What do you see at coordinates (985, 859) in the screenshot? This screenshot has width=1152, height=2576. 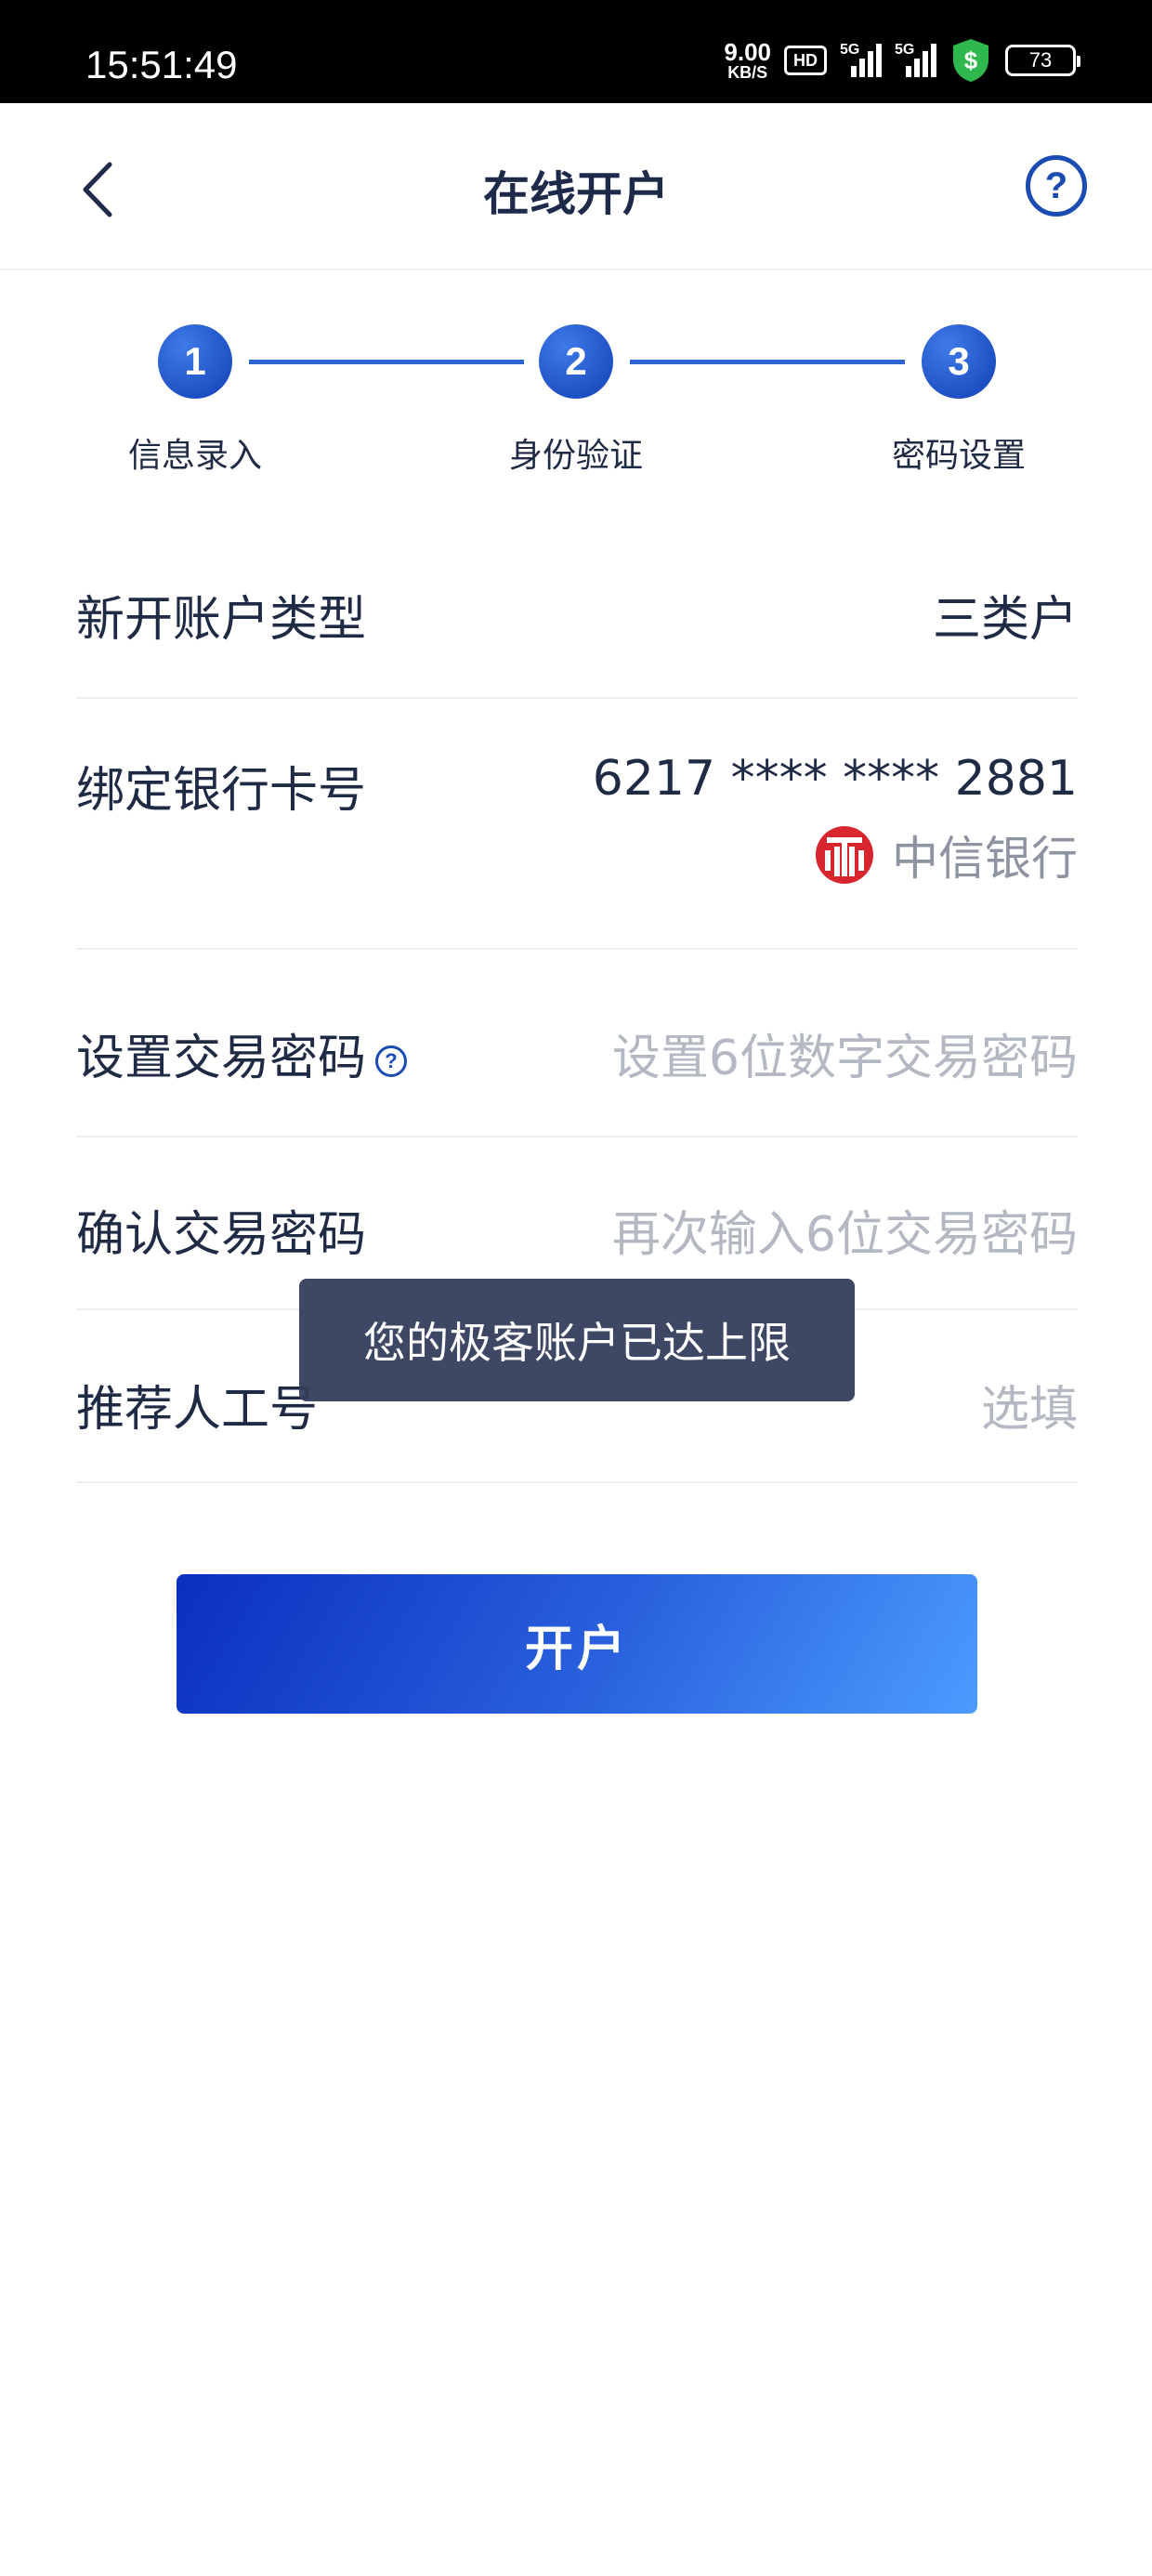 I see `bank-name: 中信银行` at bounding box center [985, 859].